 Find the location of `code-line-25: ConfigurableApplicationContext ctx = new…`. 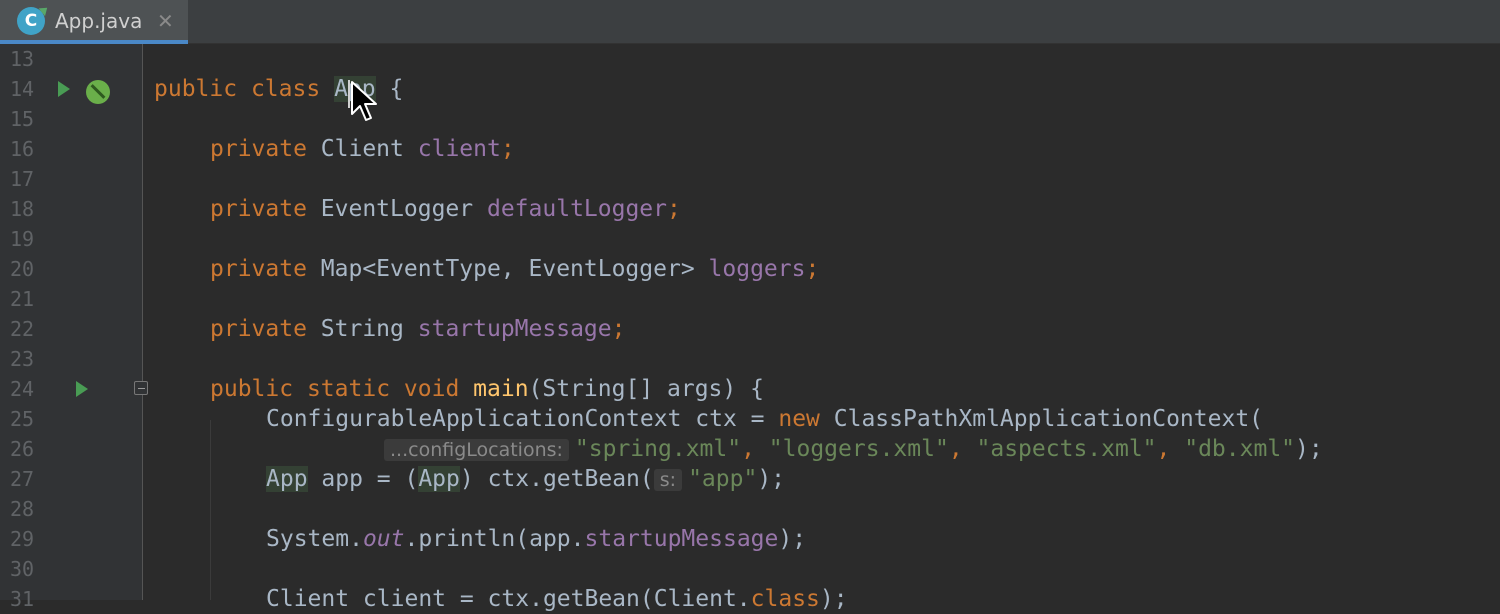

code-line-25: ConfigurableApplicationContext ctx = new… is located at coordinates (750, 419).